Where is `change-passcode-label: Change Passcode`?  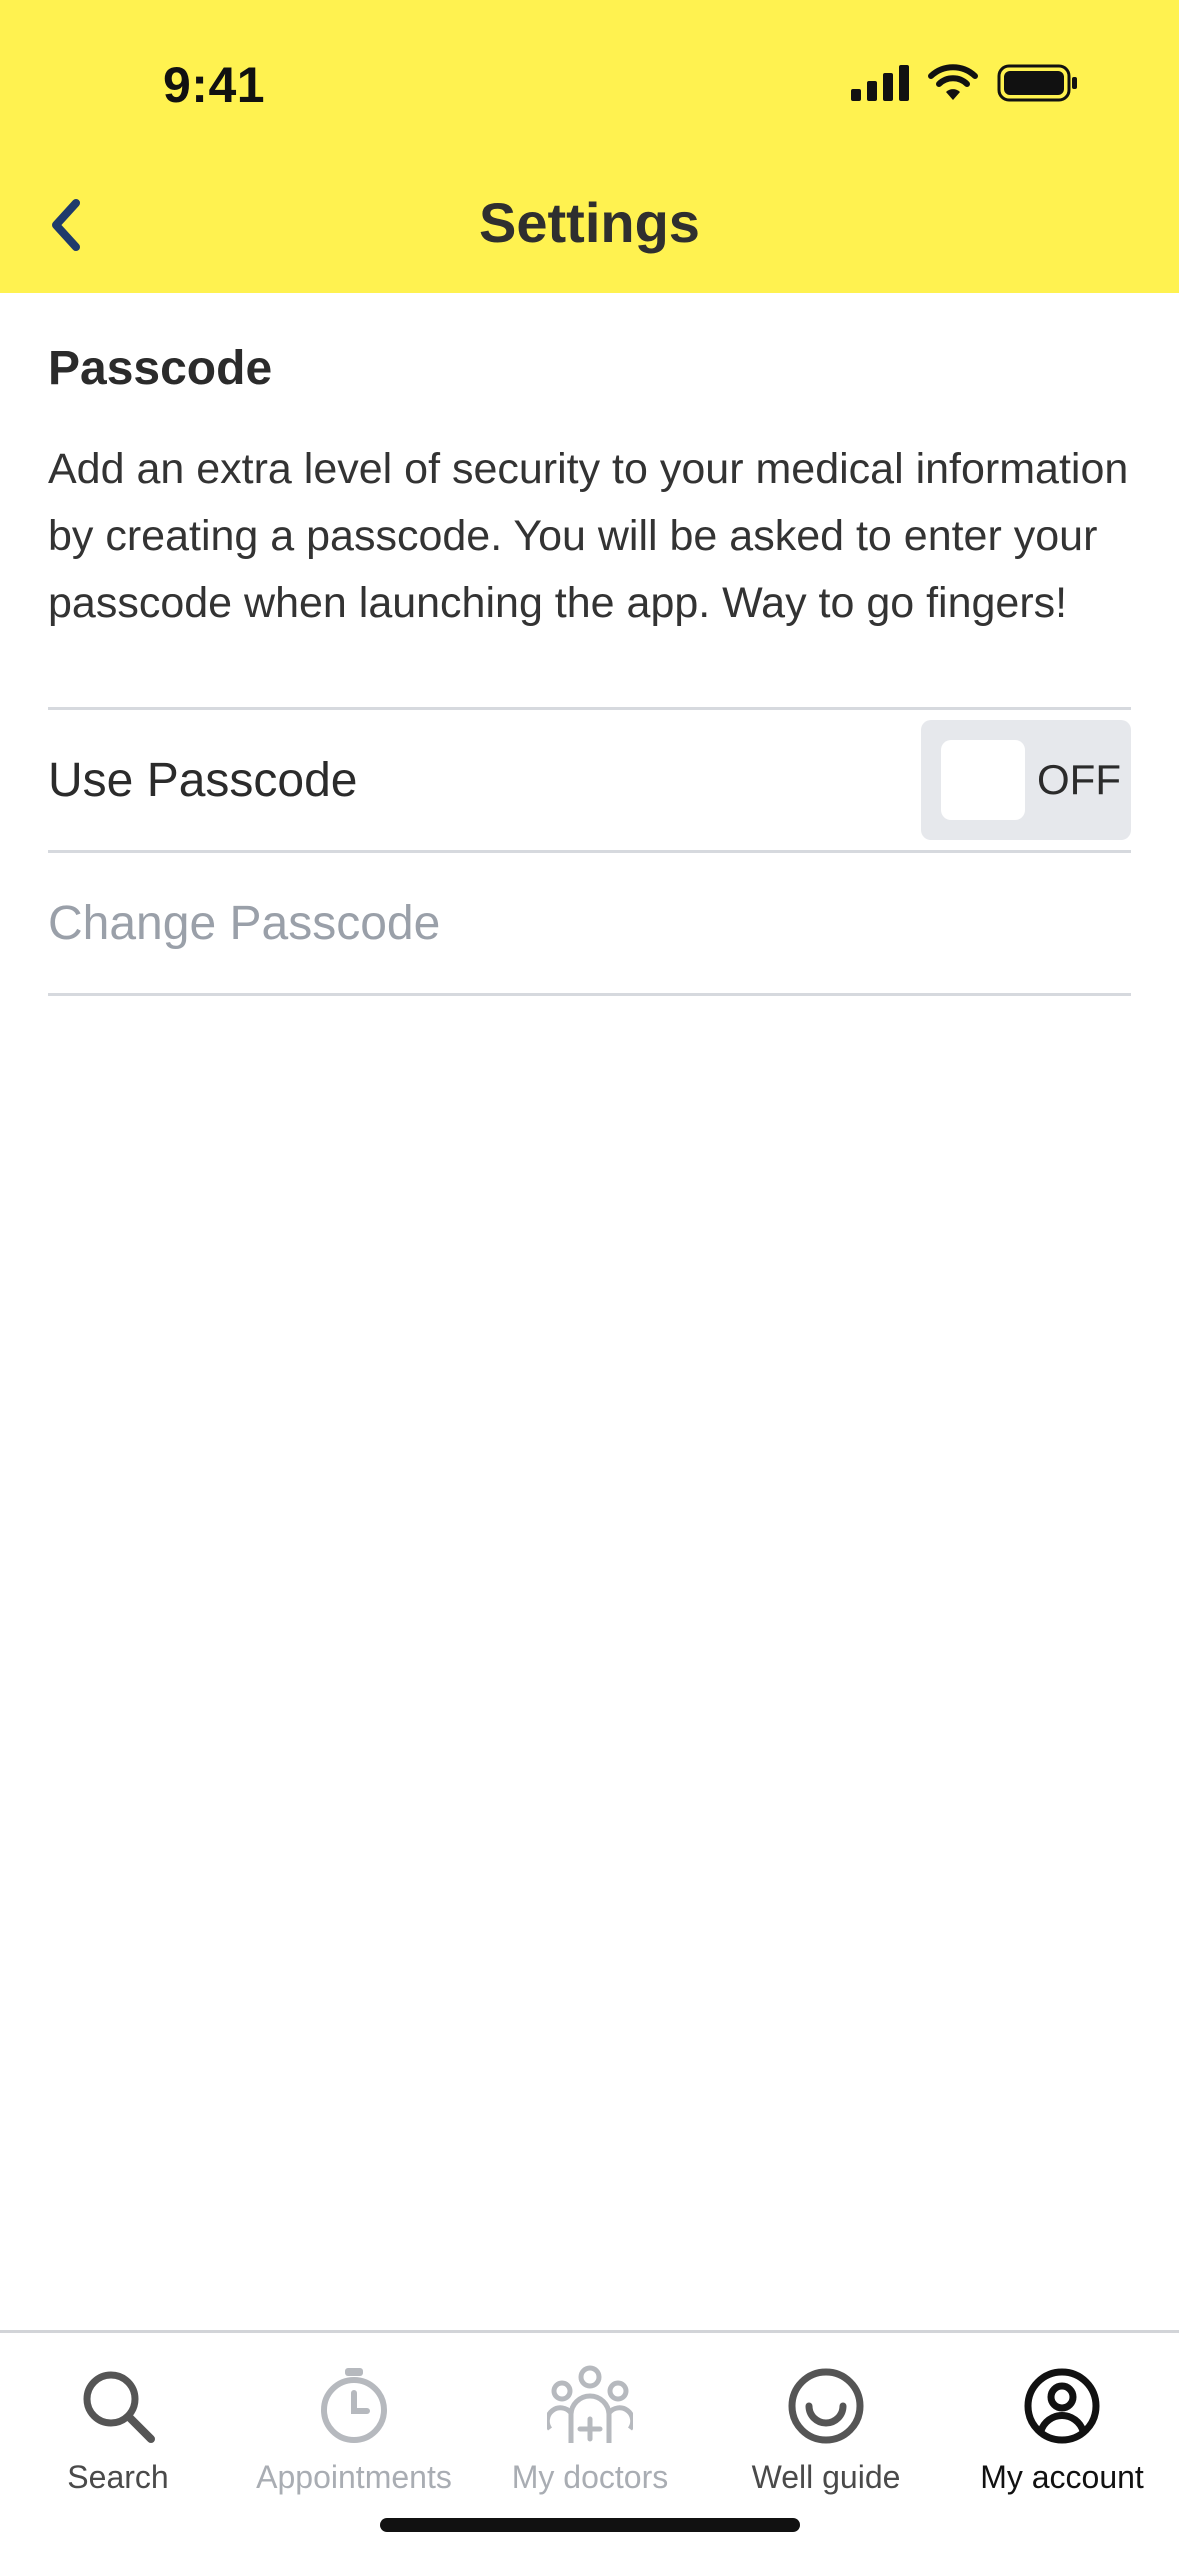 change-passcode-label: Change Passcode is located at coordinates (244, 923).